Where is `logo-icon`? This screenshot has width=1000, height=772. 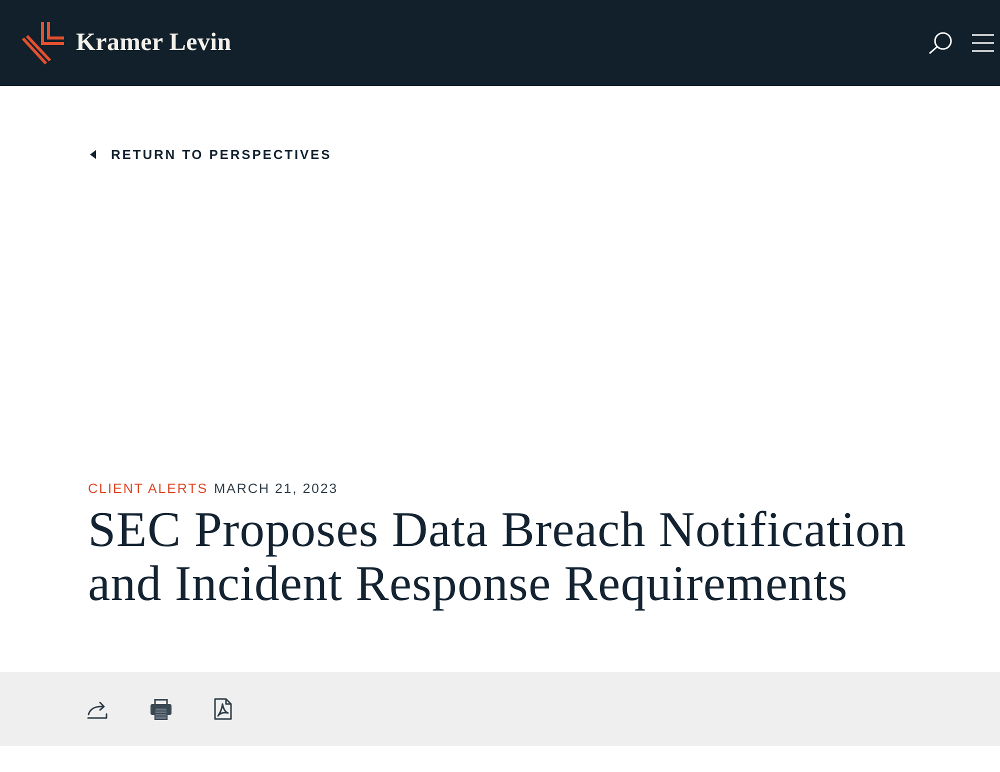 logo-icon is located at coordinates (43, 44).